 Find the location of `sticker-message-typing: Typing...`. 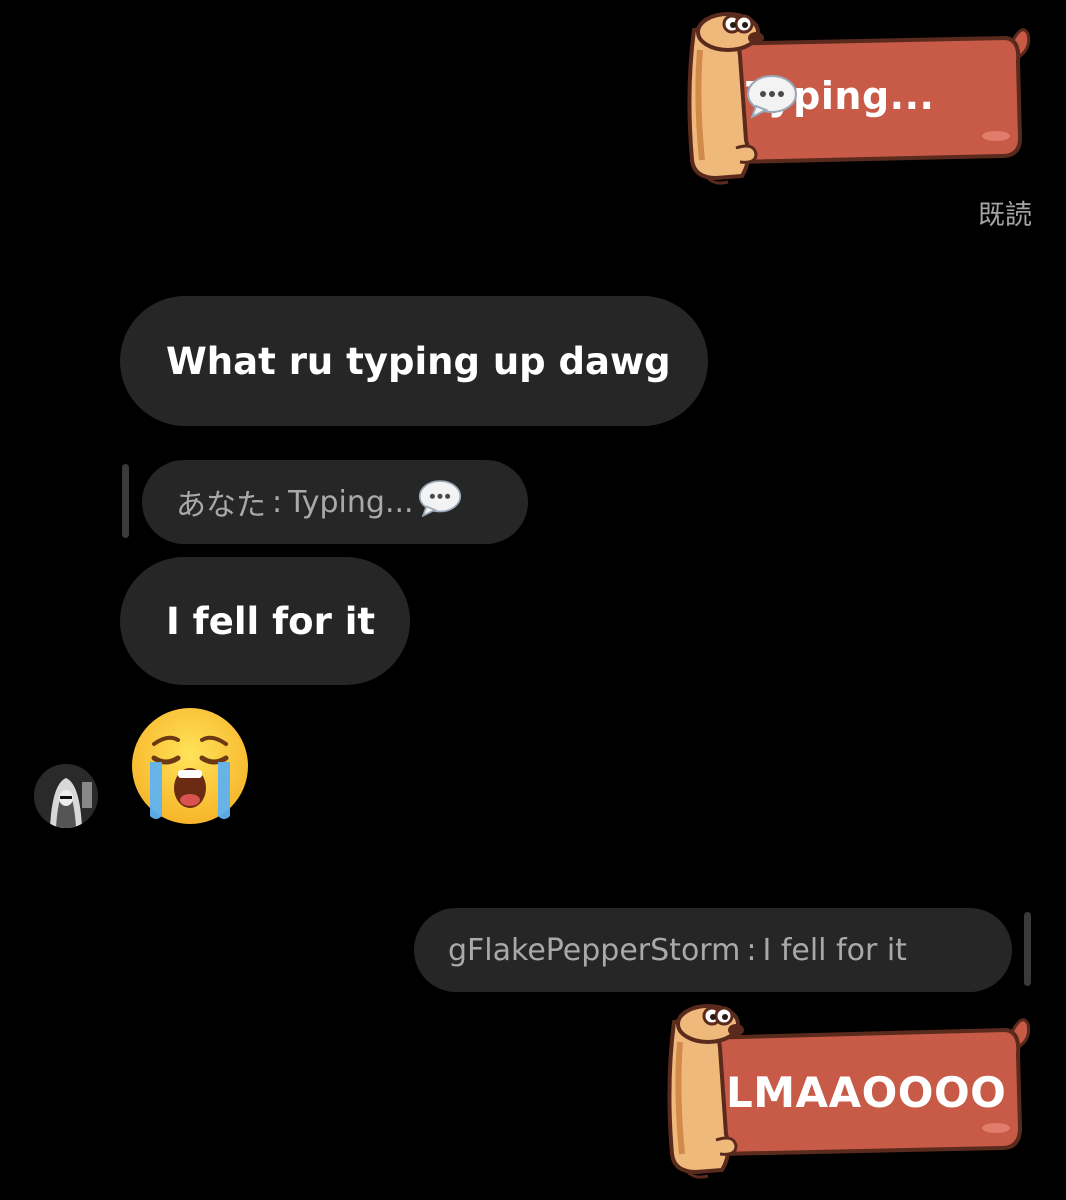

sticker-message-typing: Typing... is located at coordinates (856, 98).